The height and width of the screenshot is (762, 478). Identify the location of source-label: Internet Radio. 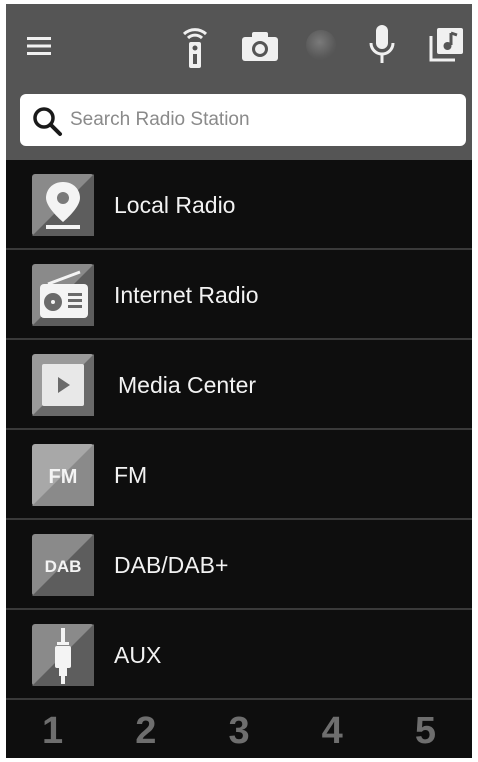
(186, 295).